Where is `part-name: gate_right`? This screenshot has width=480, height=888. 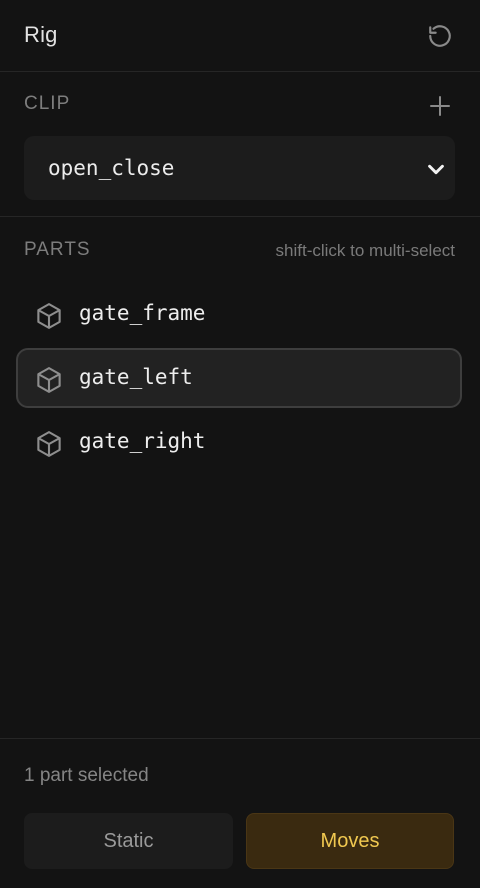
part-name: gate_right is located at coordinates (142, 441).